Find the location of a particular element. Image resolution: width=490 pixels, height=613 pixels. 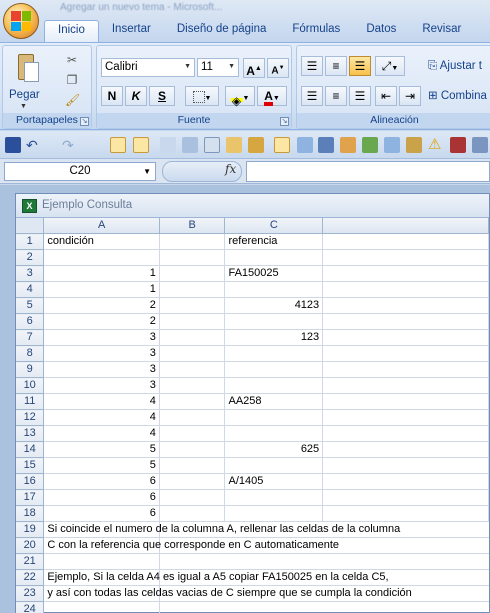

row-header: 16 is located at coordinates (30, 482).